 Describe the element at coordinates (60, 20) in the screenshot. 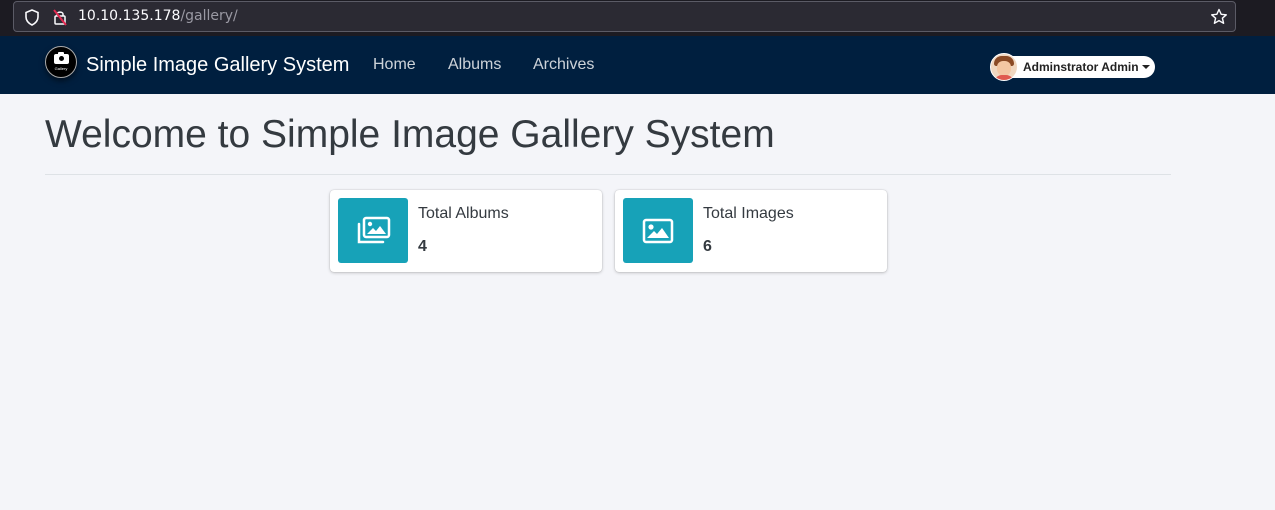

I see `lock-insecure-icon` at that location.